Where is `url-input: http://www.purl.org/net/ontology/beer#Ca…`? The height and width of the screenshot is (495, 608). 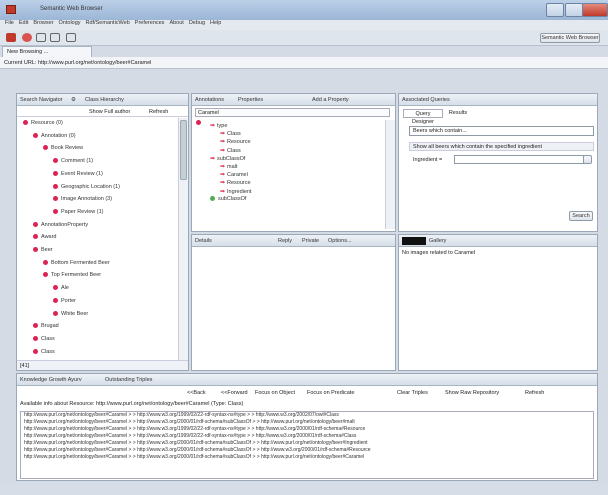 url-input: http://www.purl.org/net/ontology/beer#Ca… is located at coordinates (94, 63).